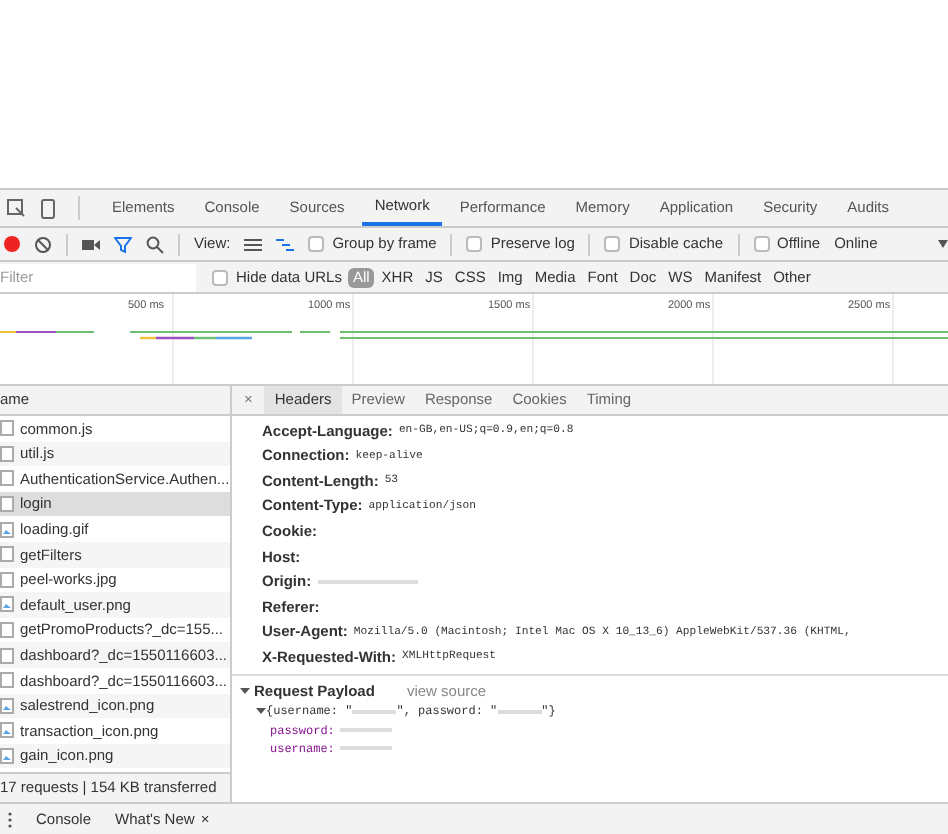 The height and width of the screenshot is (834, 948). I want to click on inspect-icon, so click(16, 208).